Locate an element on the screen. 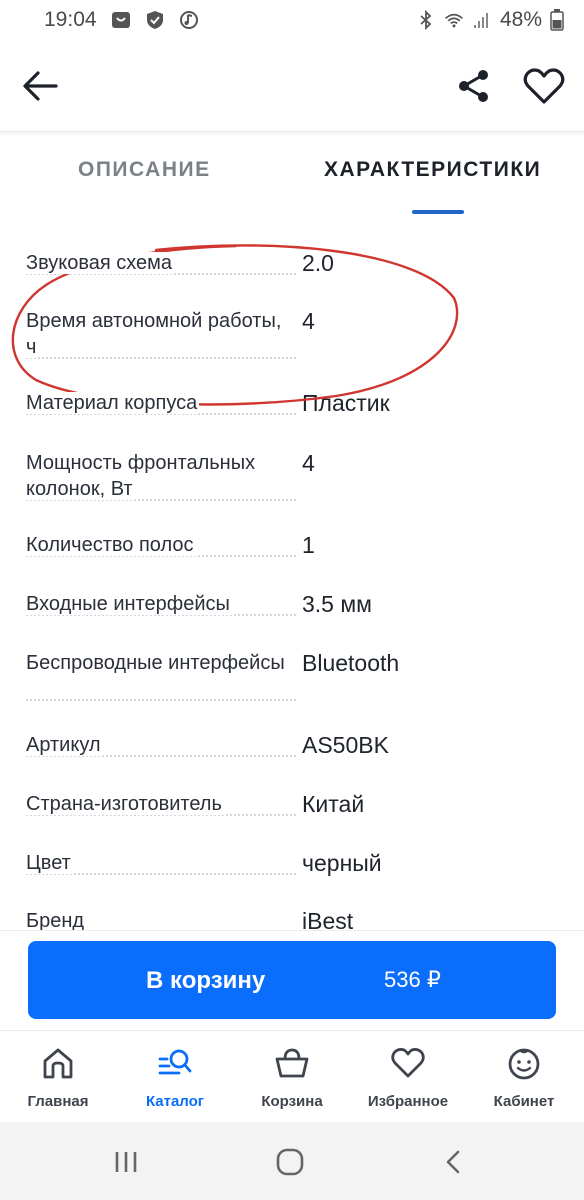 The image size is (584, 1200). share-icon is located at coordinates (473, 86).